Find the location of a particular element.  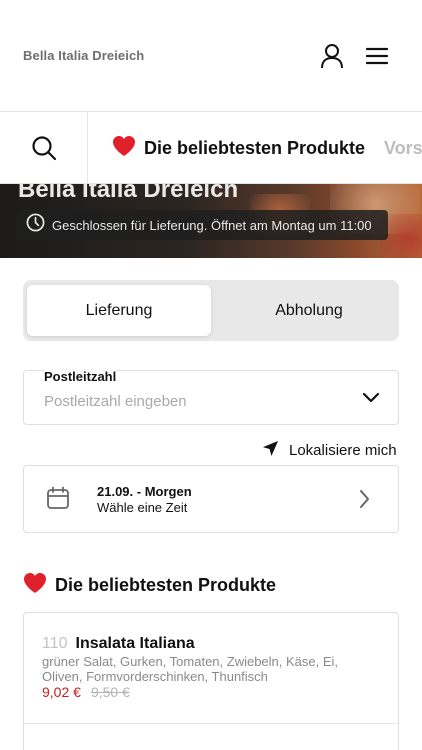

calendar-icon is located at coordinates (58, 500).